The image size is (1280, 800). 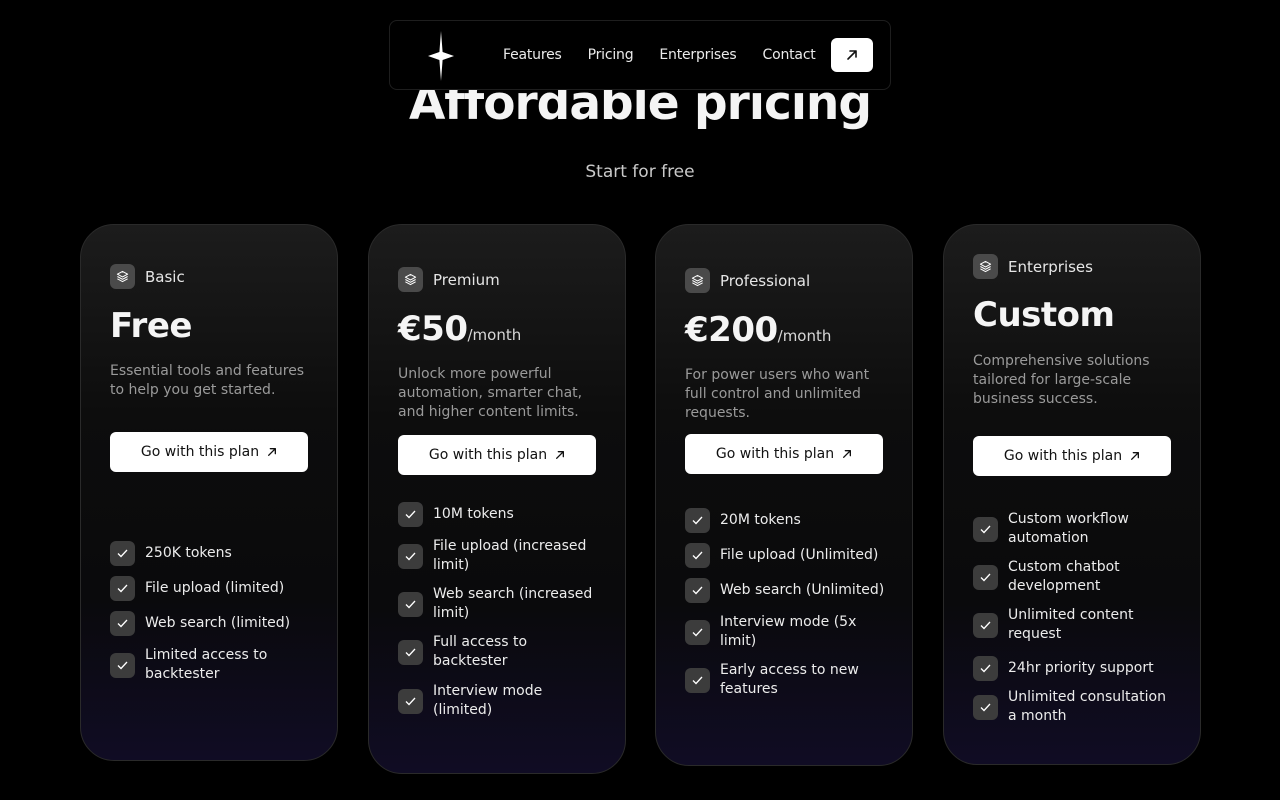 What do you see at coordinates (218, 623) in the screenshot?
I see `feature-text: Web search (limited)` at bounding box center [218, 623].